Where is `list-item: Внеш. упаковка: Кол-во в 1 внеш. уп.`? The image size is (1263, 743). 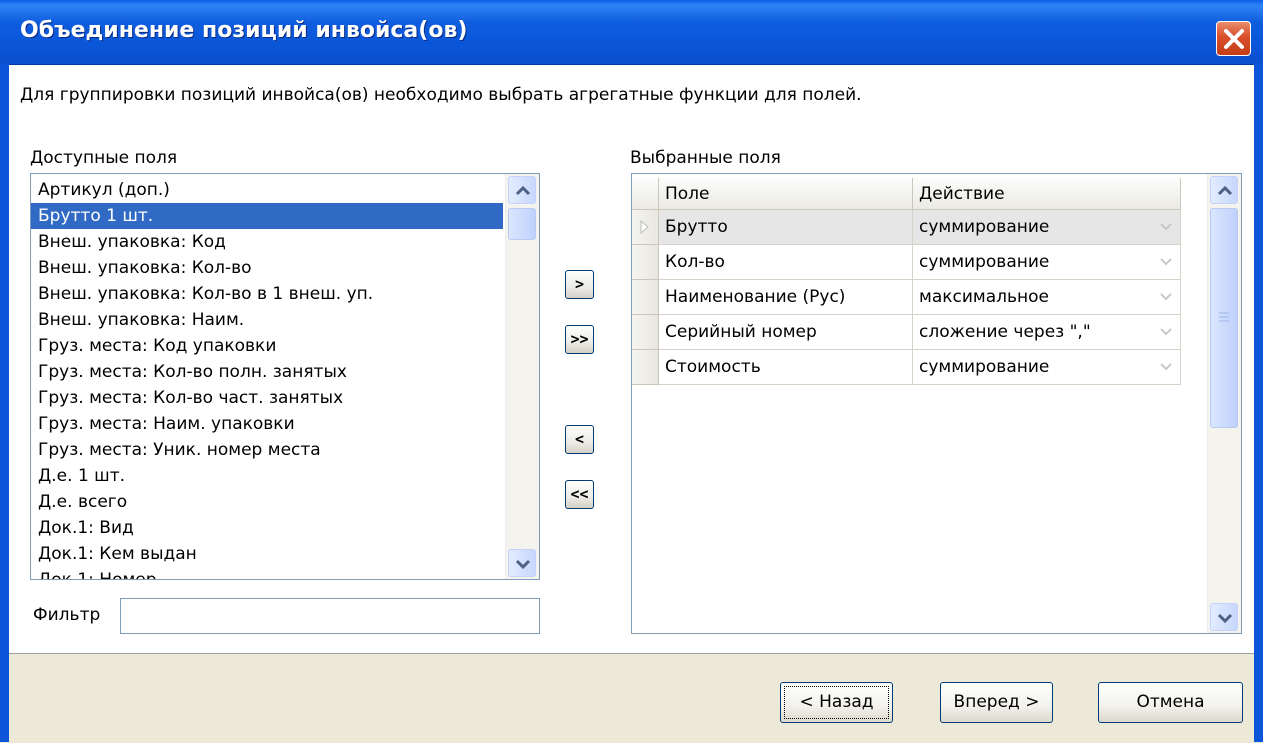 list-item: Внеш. упаковка: Кол-во в 1 внеш. уп. is located at coordinates (267, 294).